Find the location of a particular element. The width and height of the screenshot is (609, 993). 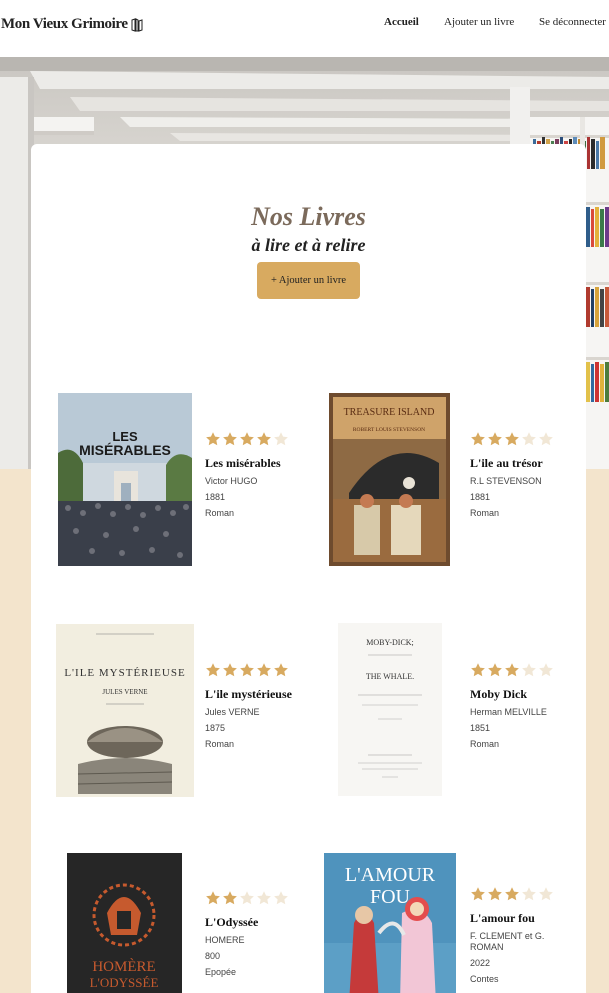

book-author: Herman MELVILLE is located at coordinates (508, 712).